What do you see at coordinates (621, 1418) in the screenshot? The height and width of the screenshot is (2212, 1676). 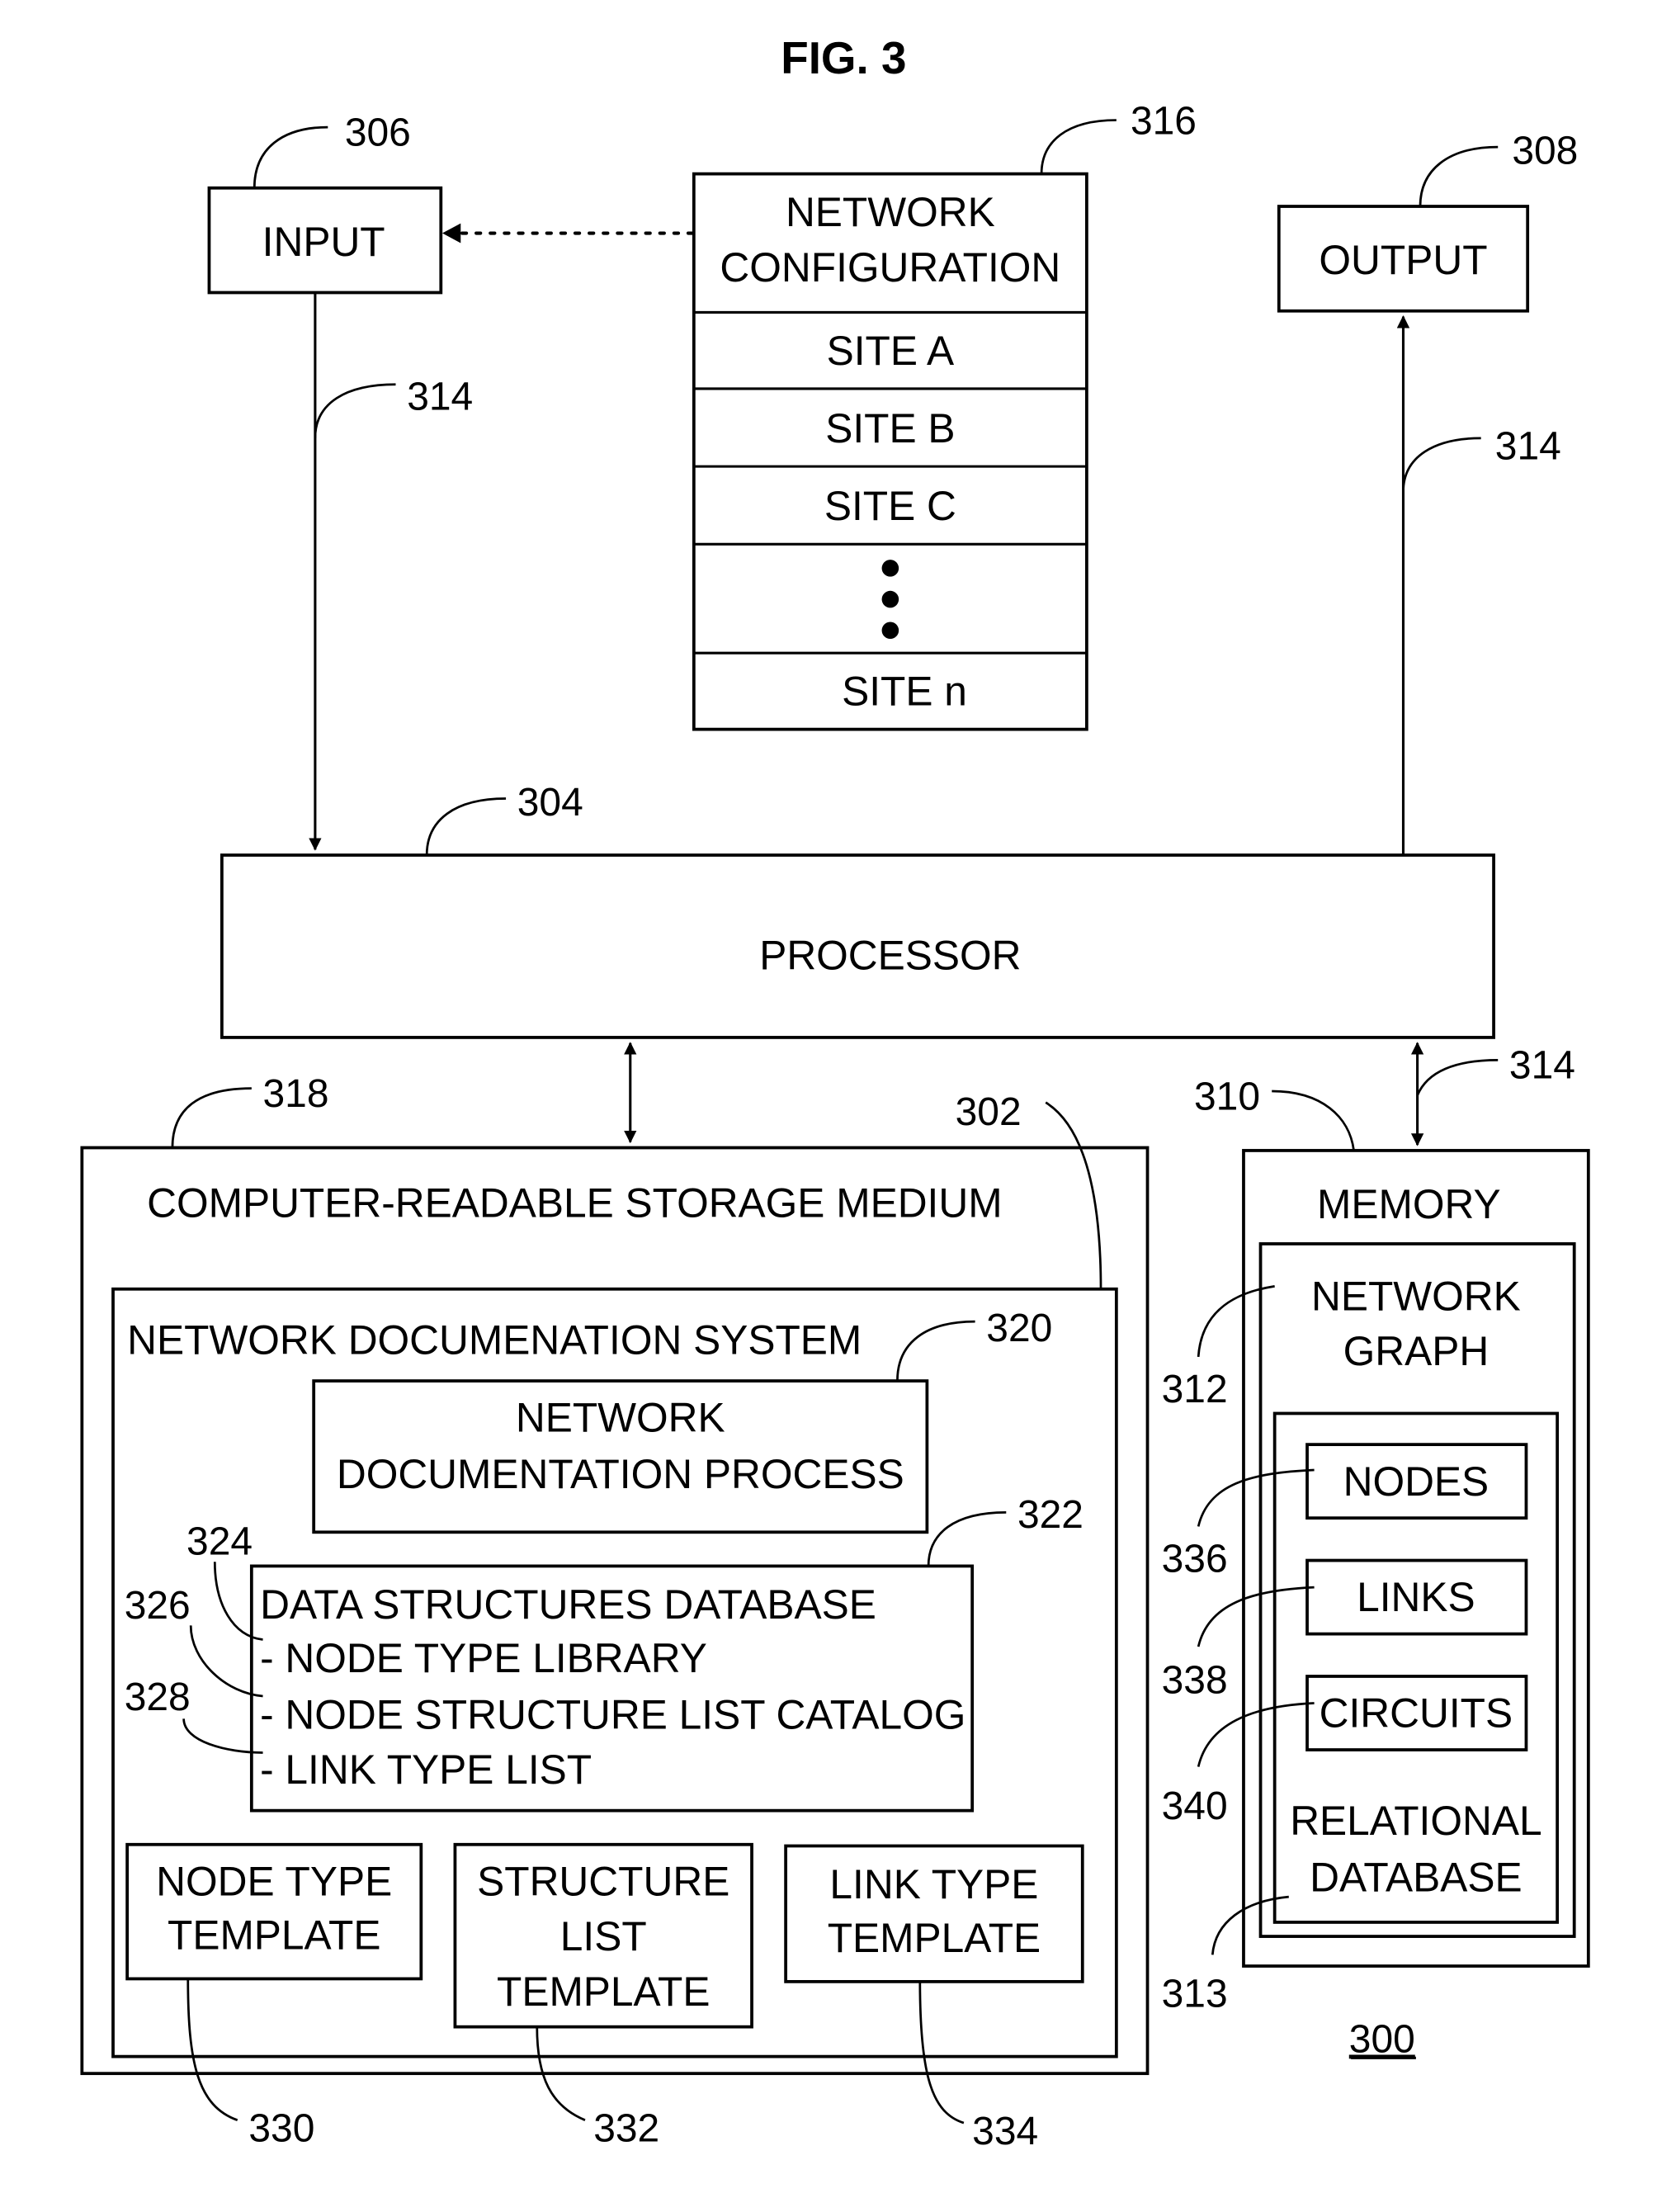 I see `process-line1: NETWORK` at bounding box center [621, 1418].